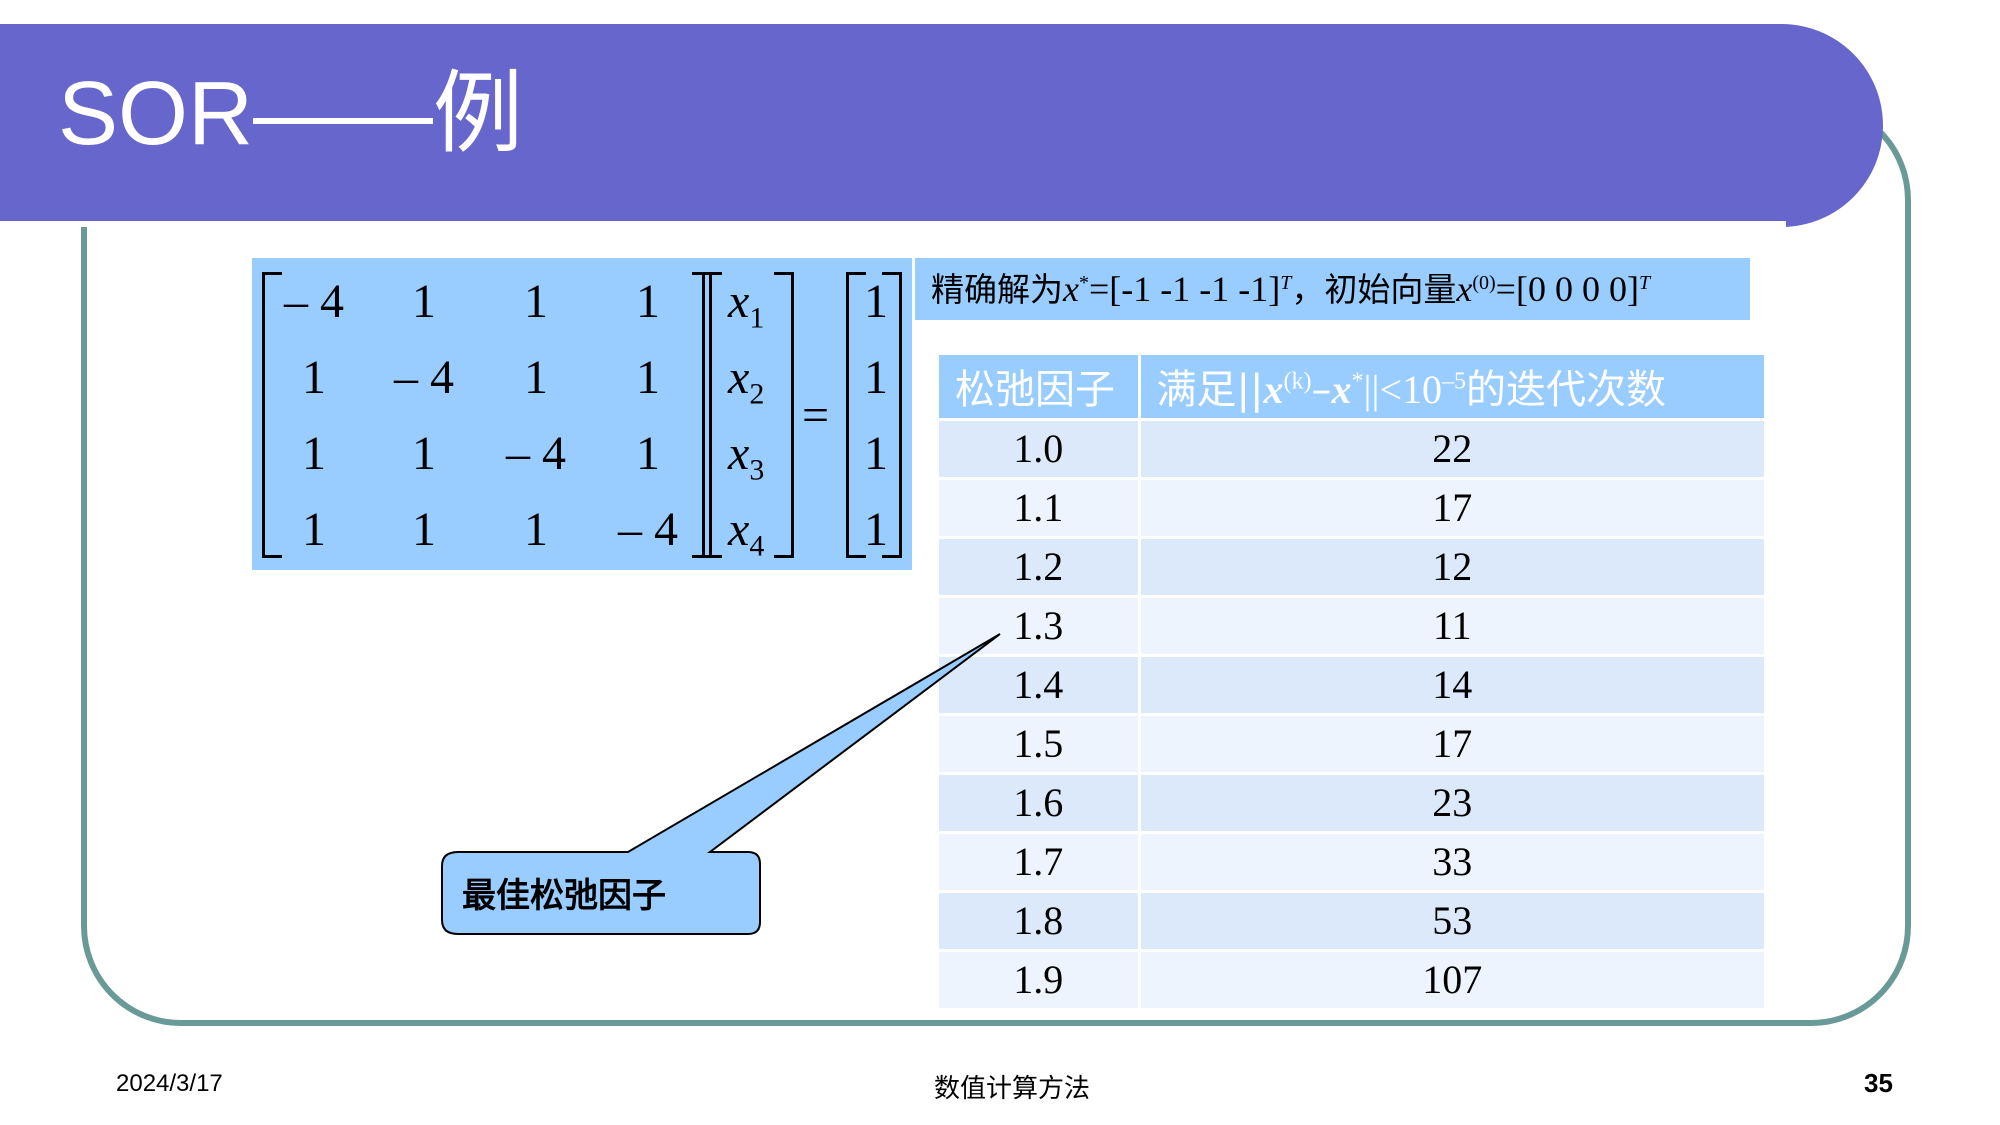  Describe the element at coordinates (564, 896) in the screenshot. I see `callout-label: 最佳松弛因子` at that location.